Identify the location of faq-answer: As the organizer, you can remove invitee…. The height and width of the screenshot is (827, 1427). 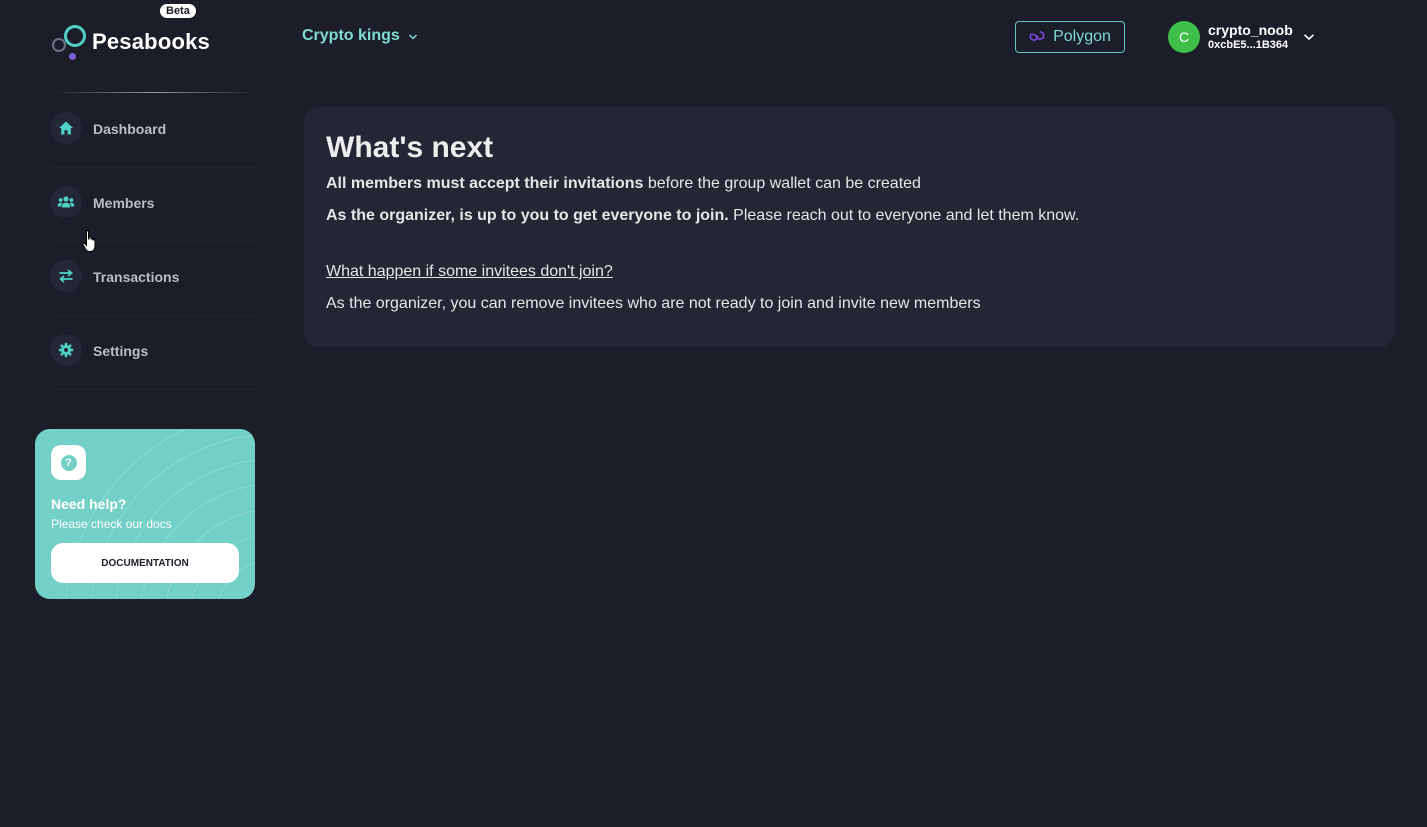
(653, 303).